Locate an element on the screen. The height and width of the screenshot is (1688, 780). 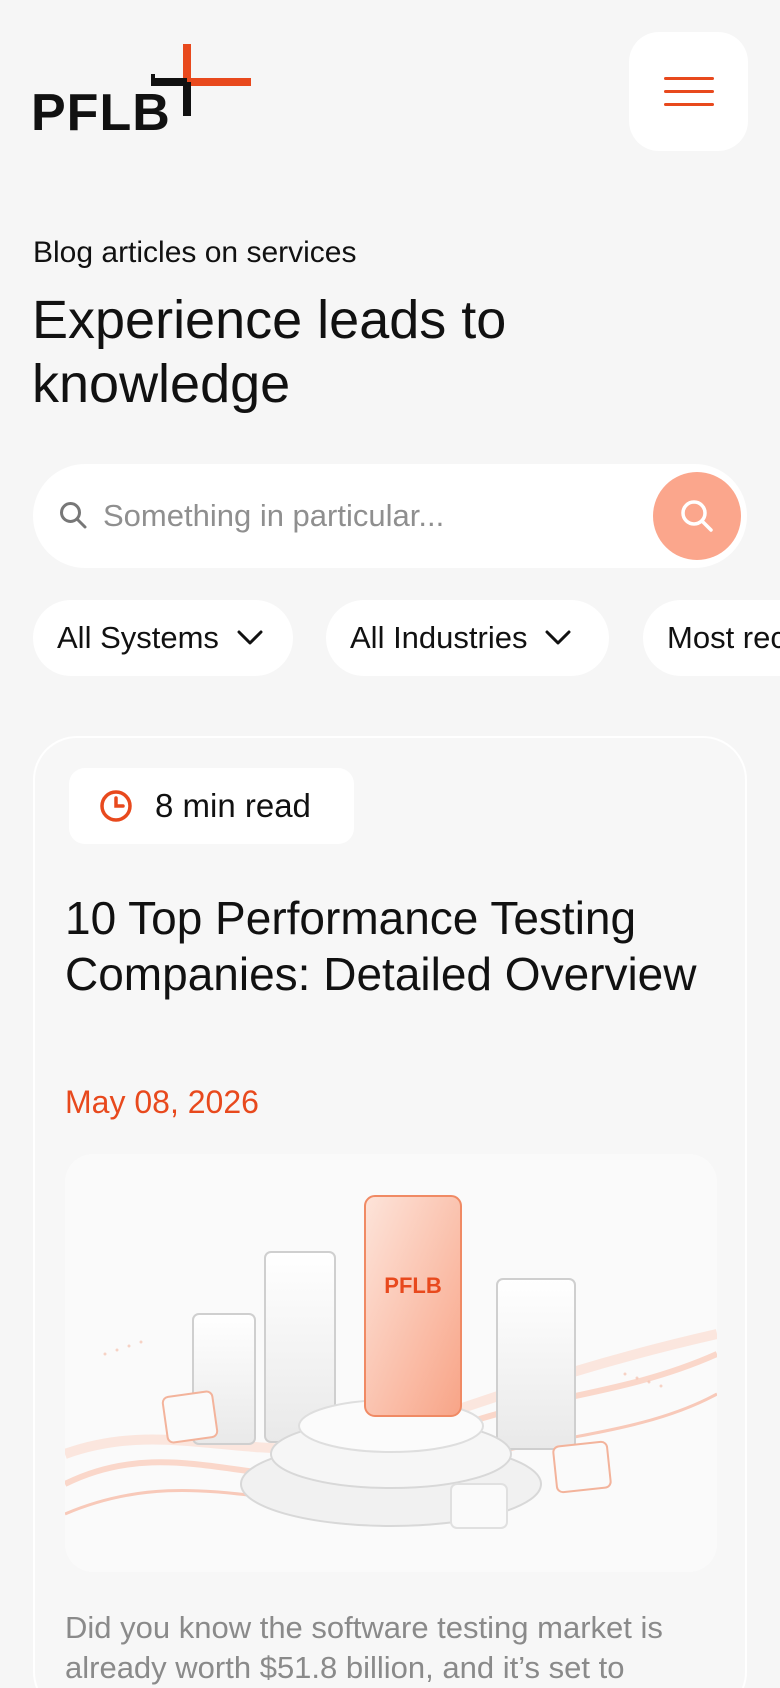
pflb-logo: PFLB is located at coordinates (141, 94).